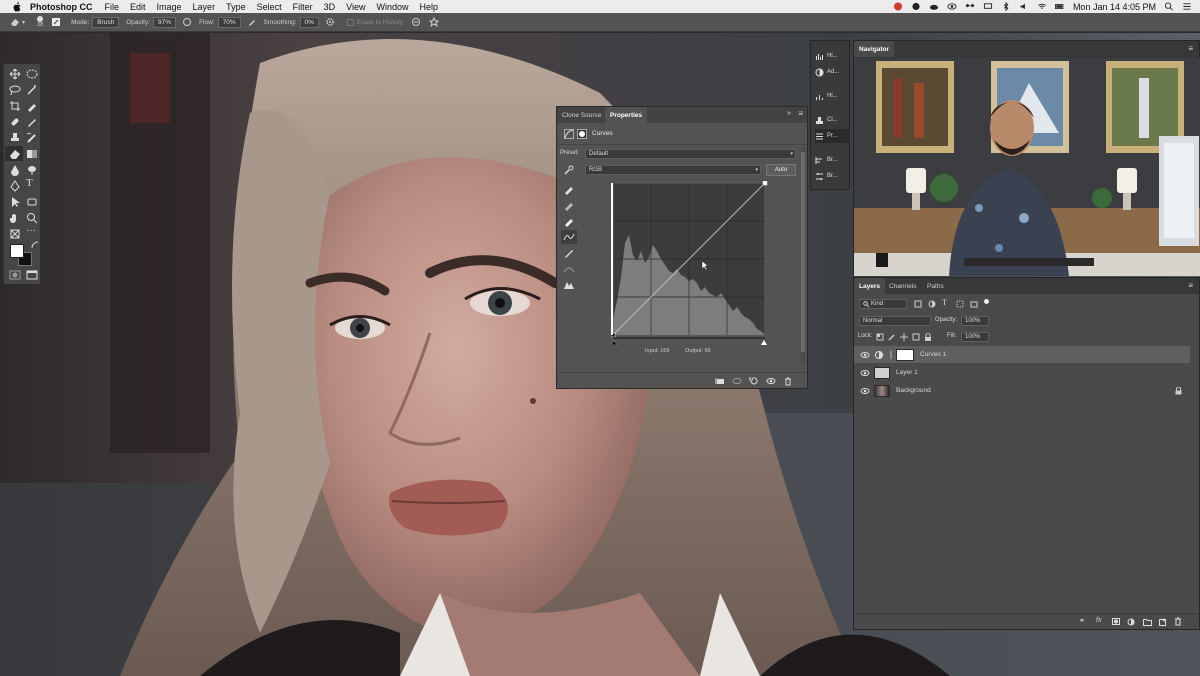 The image size is (1200, 676). What do you see at coordinates (112, 7) in the screenshot?
I see `menu-file: File` at bounding box center [112, 7].